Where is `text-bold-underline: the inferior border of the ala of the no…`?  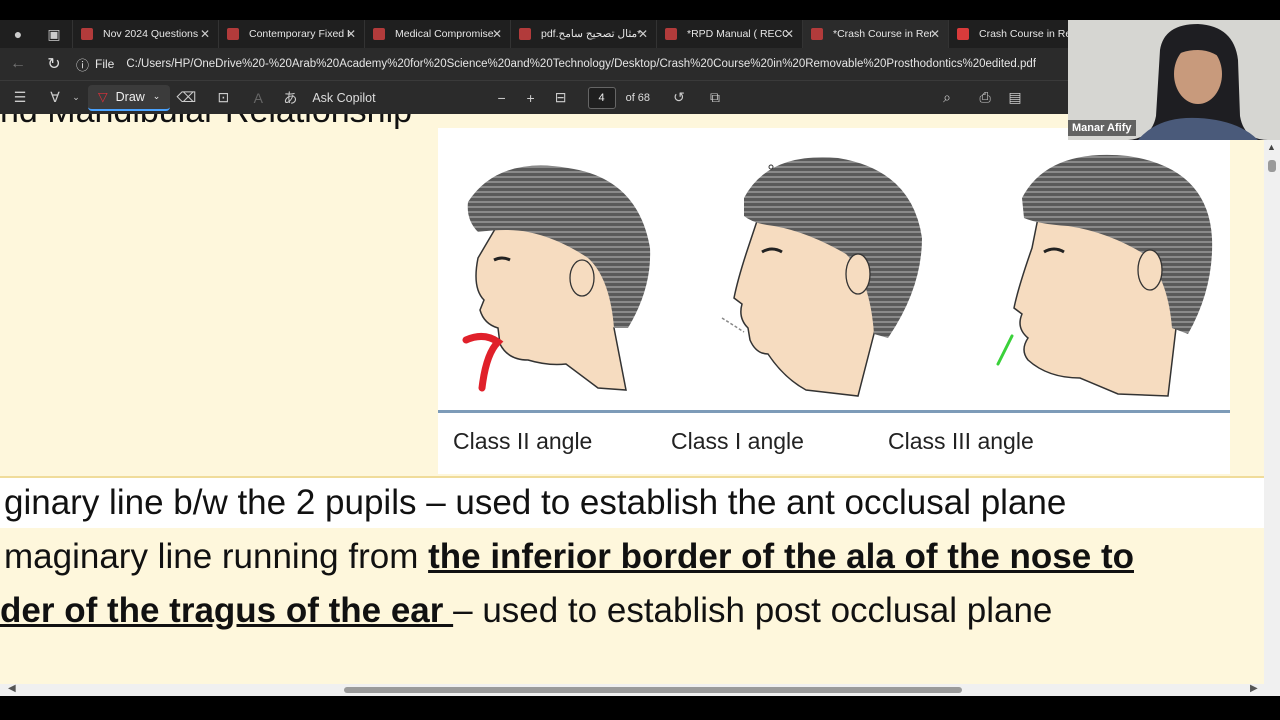 text-bold-underline: the inferior border of the ala of the no… is located at coordinates (781, 556).